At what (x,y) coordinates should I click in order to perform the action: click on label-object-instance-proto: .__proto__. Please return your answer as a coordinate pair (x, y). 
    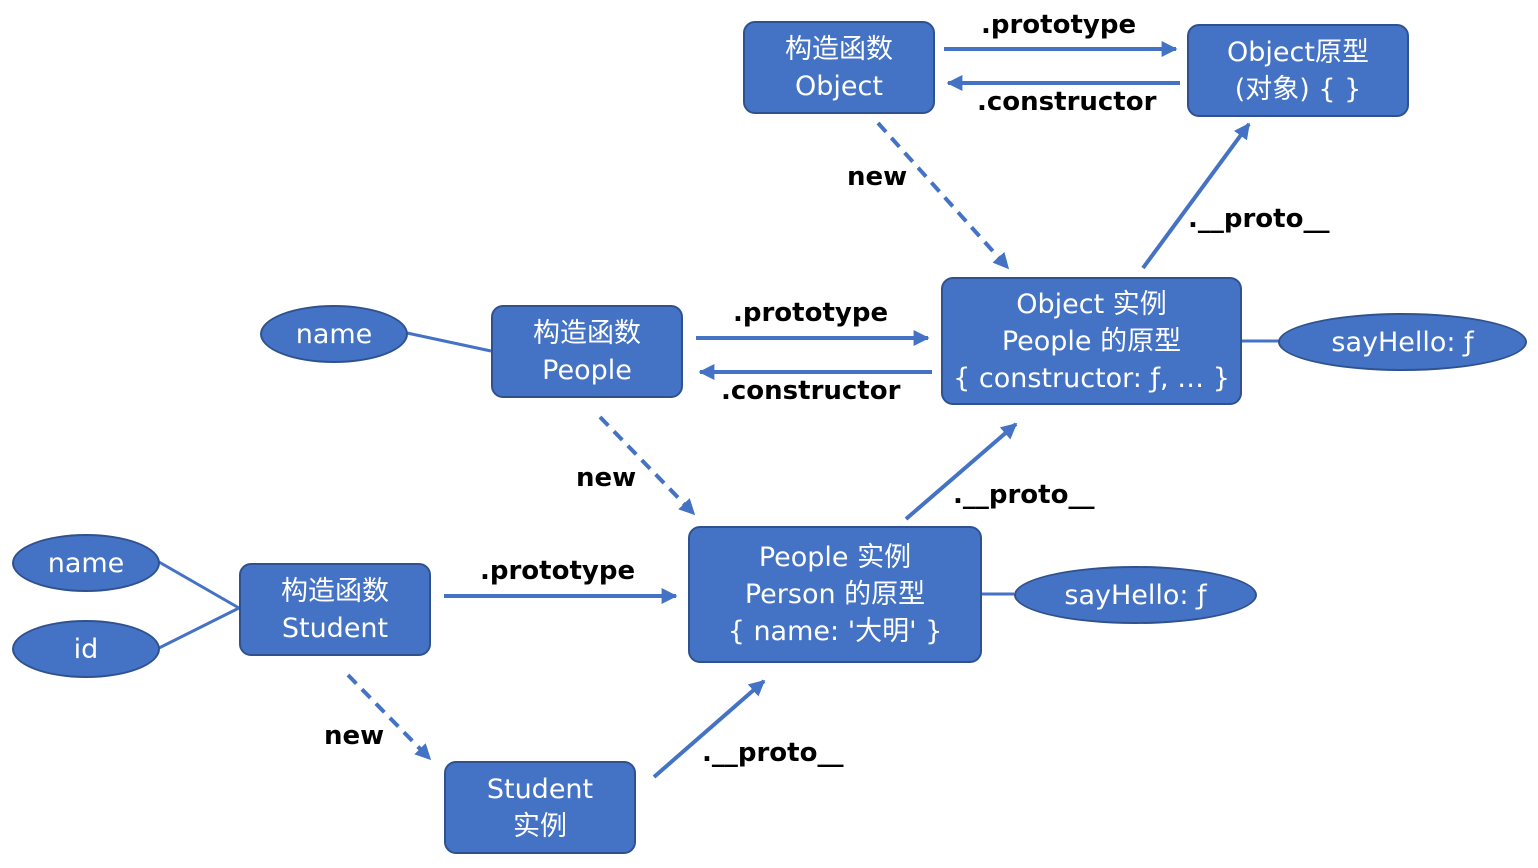
    Looking at the image, I should click on (1259, 219).